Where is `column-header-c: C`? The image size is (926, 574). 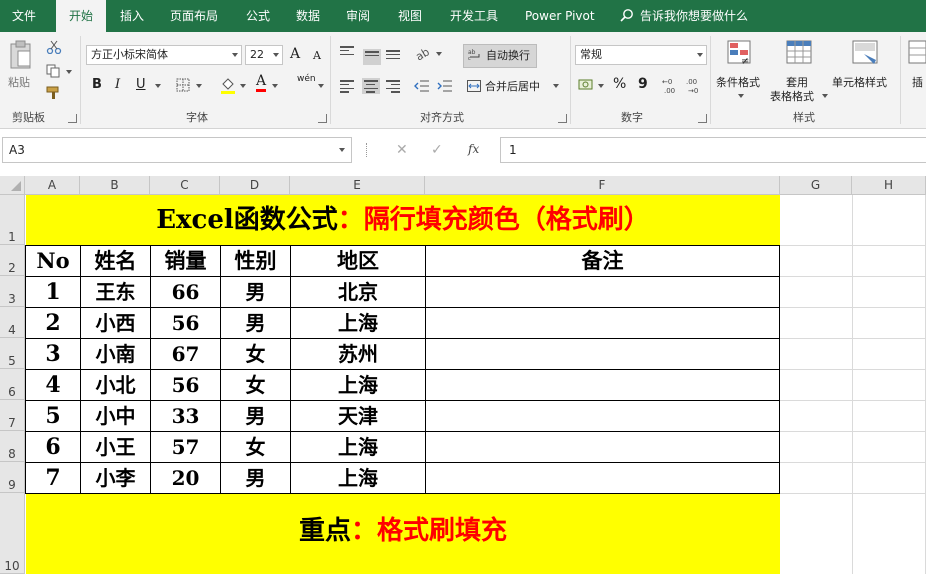
column-header-c: C is located at coordinates (185, 185).